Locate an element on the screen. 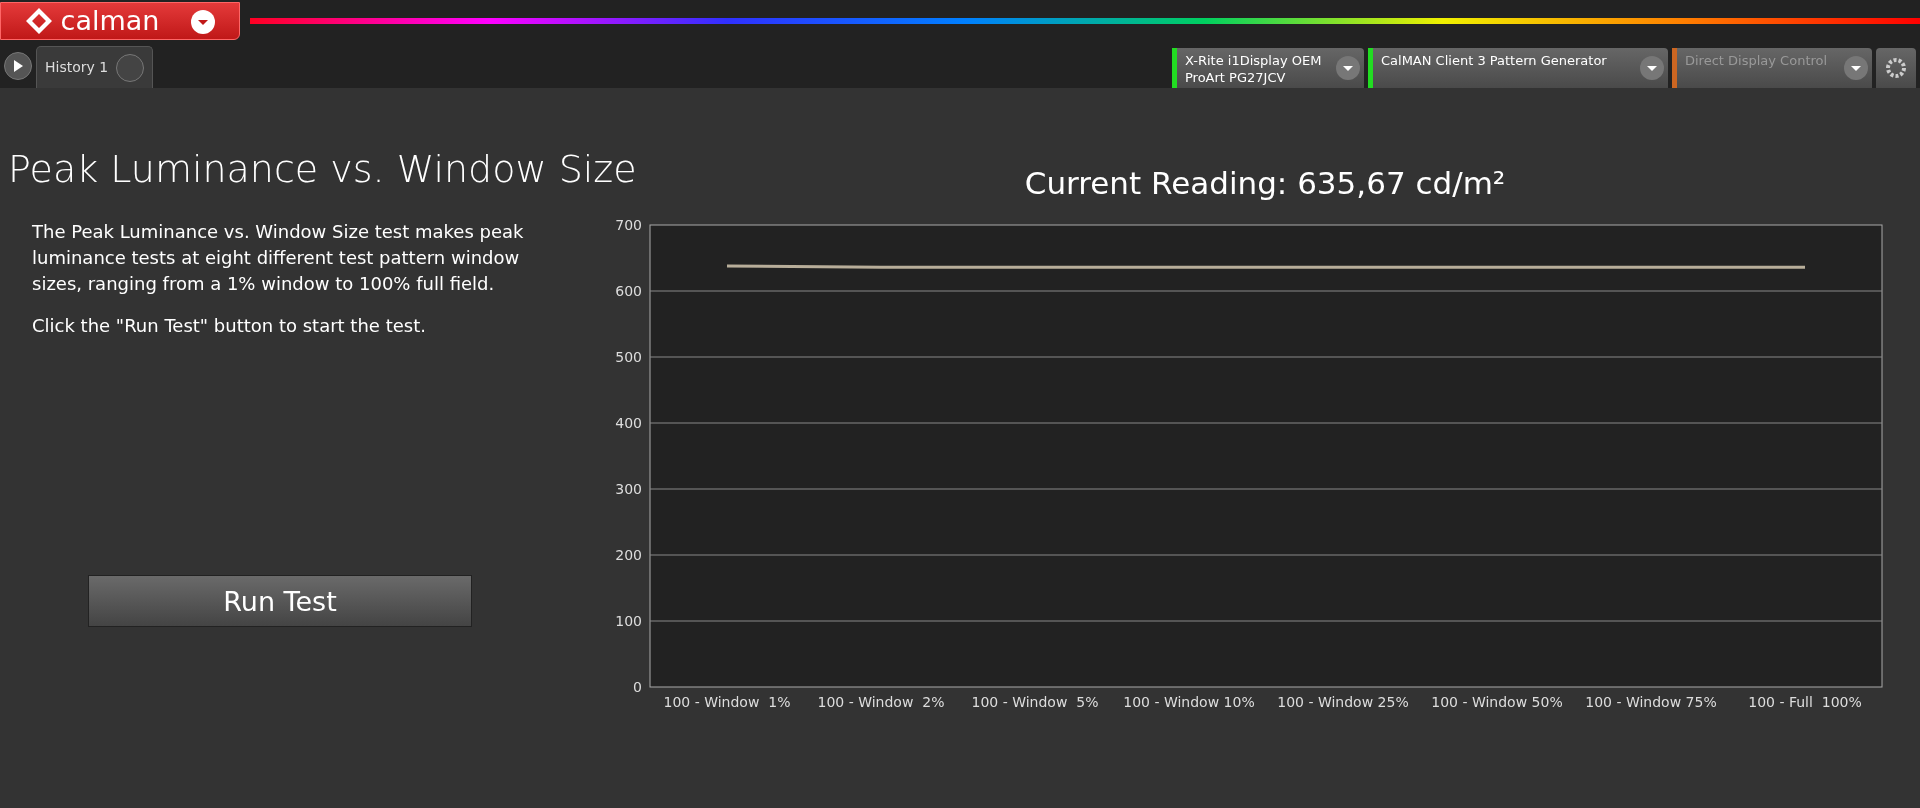 Image resolution: width=1920 pixels, height=808 pixels. device-name: X-Rite i1Display OEM is located at coordinates (1254, 60).